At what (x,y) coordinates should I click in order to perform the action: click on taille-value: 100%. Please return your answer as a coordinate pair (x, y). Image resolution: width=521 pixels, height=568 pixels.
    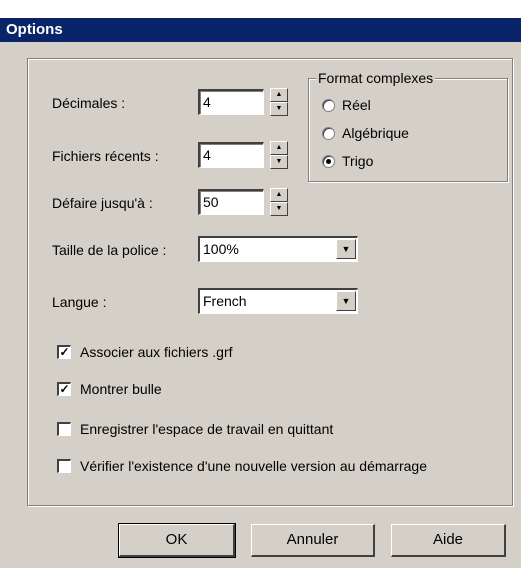
    Looking at the image, I should click on (221, 249).